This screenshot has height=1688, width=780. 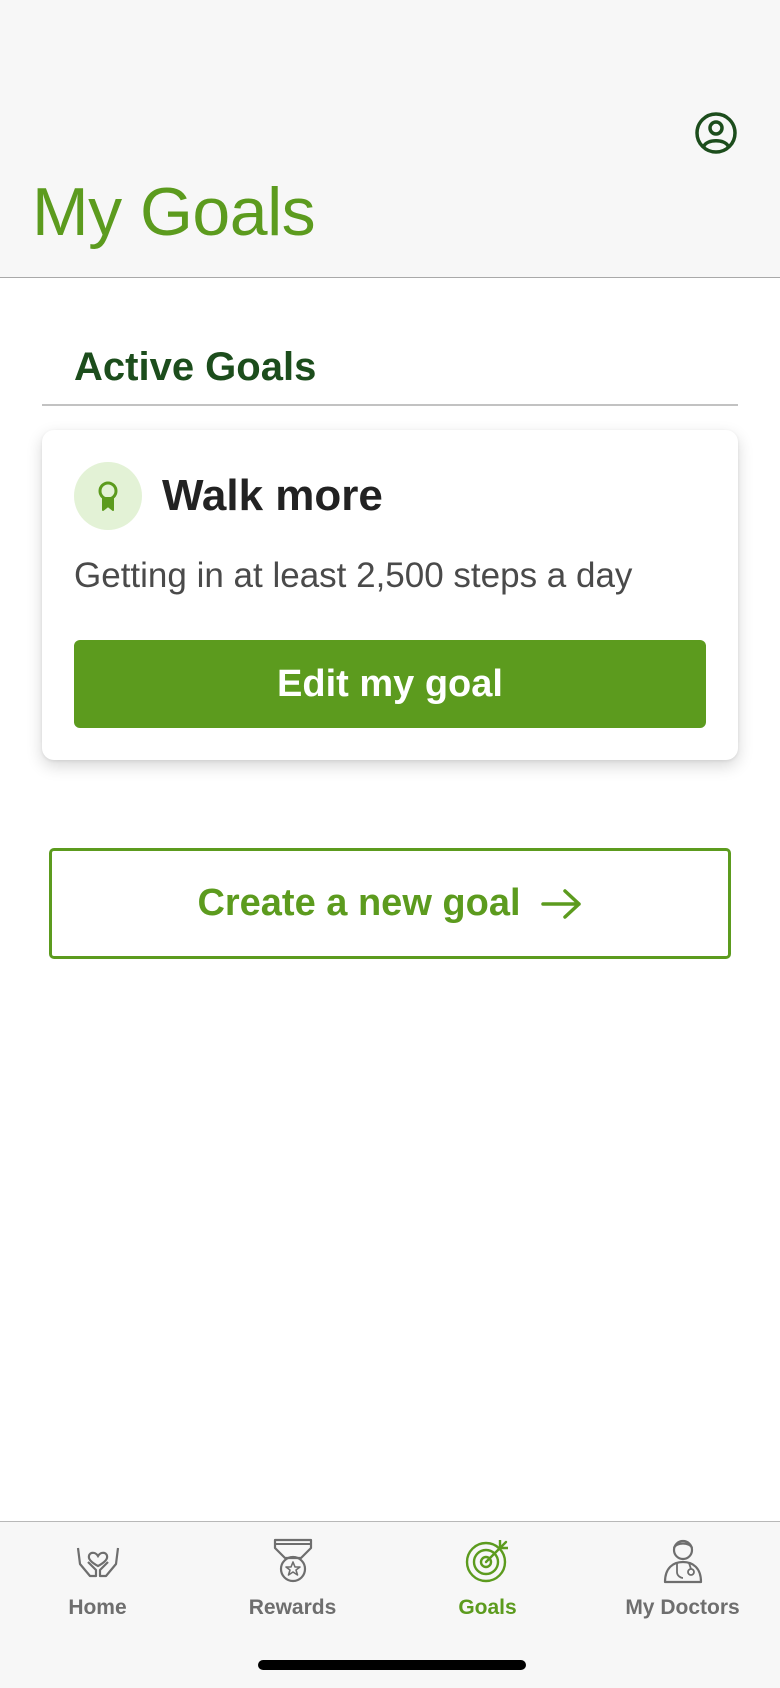 What do you see at coordinates (682, 1561) in the screenshot?
I see `doctor-icon` at bounding box center [682, 1561].